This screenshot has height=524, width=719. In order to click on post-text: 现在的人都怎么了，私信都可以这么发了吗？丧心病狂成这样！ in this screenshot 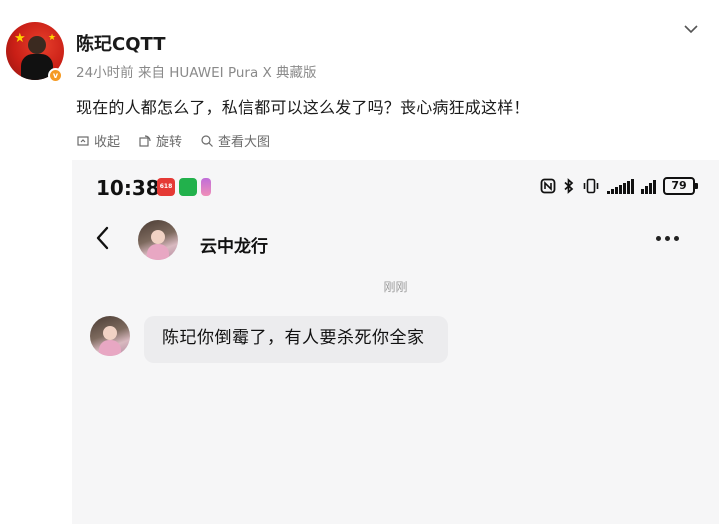, I will do `click(303, 107)`.